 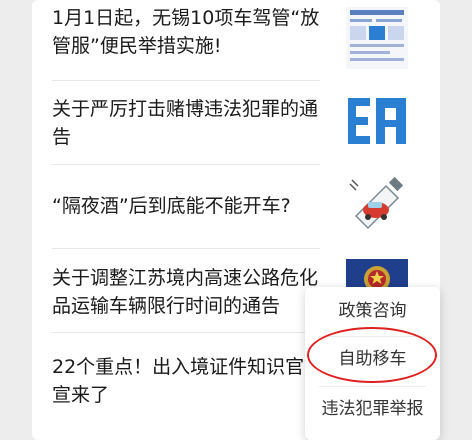 I want to click on service-popup-menu: 政策咨询 自助移车 违法犯罪举报, so click(x=372, y=363).